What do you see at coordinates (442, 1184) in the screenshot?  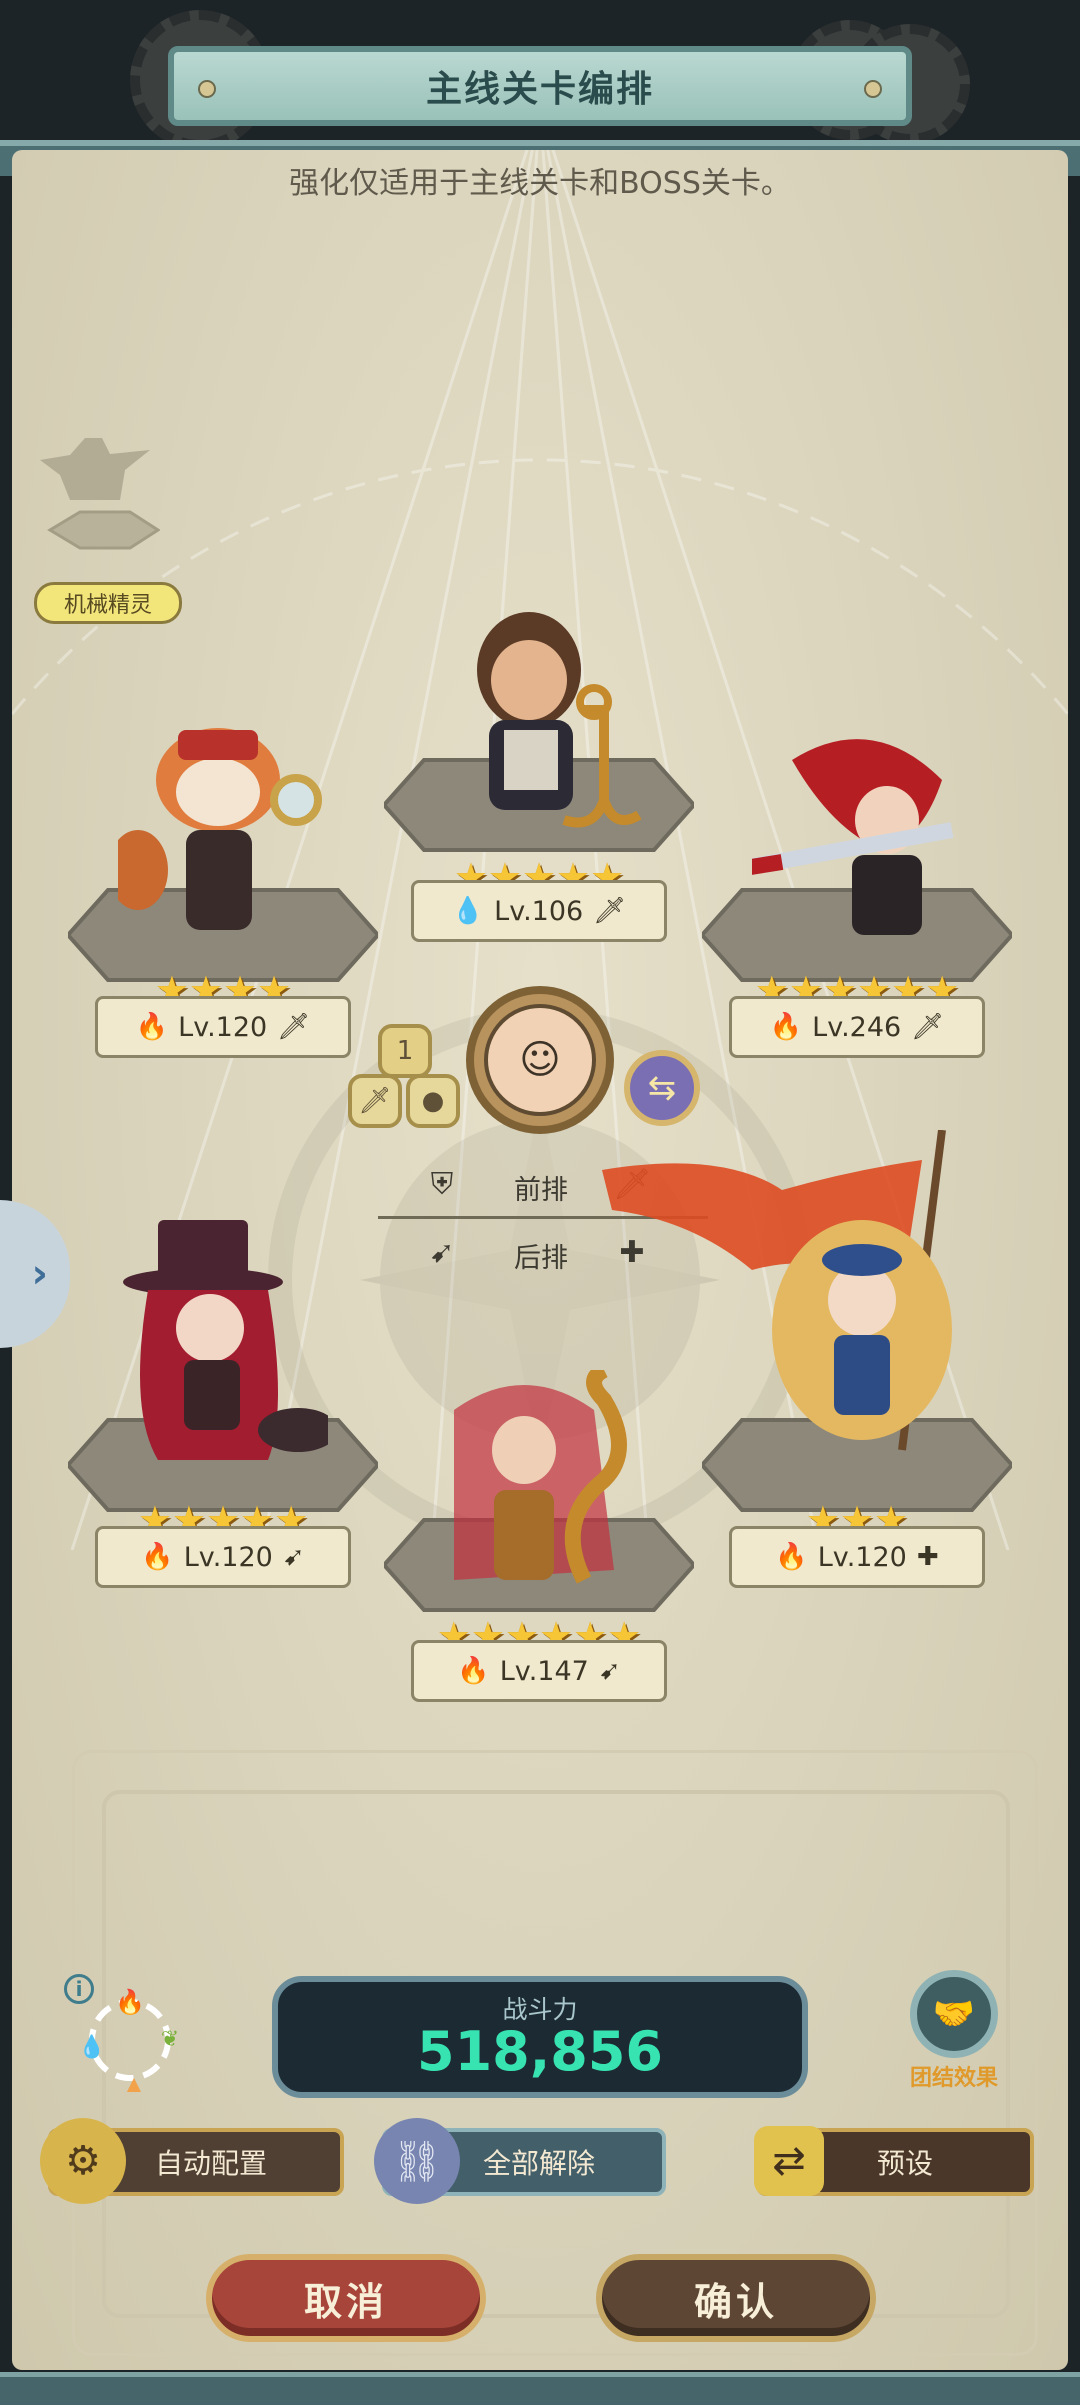 I see `shield-icon: ⛨` at bounding box center [442, 1184].